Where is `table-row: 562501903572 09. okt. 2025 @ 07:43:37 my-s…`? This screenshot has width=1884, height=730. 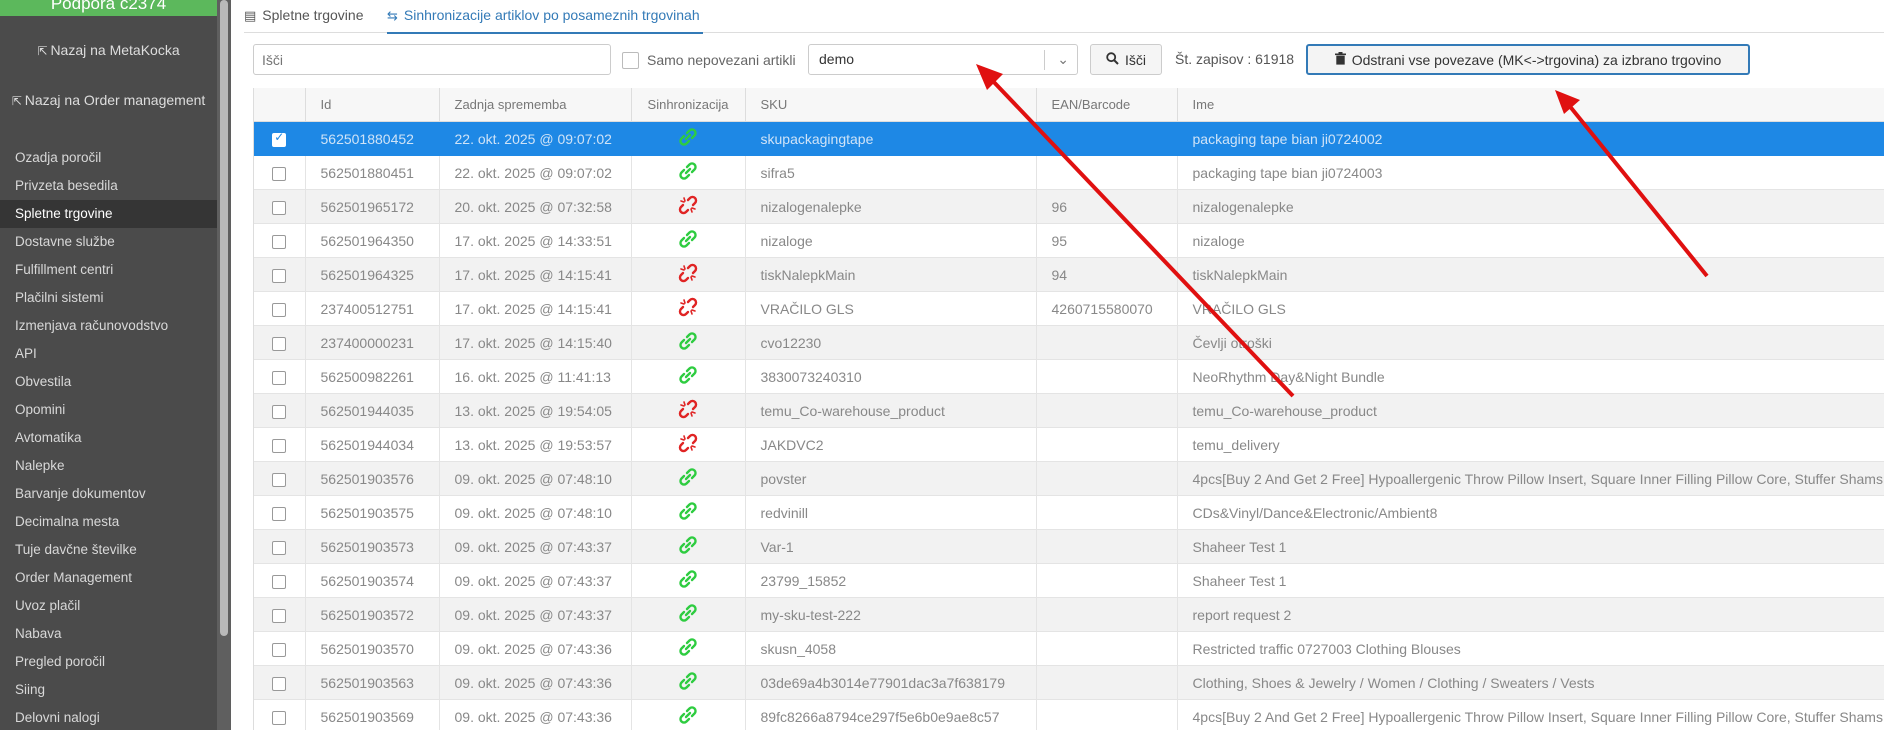 table-row: 562501903572 09. okt. 2025 @ 07:43:37 my-s… is located at coordinates (1069, 614).